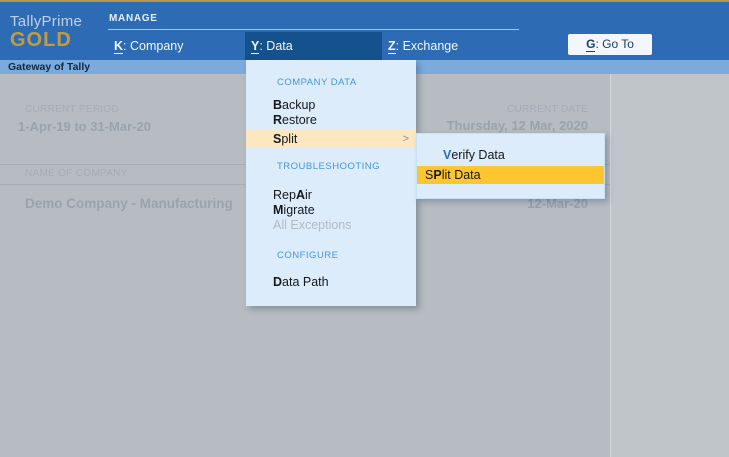  Describe the element at coordinates (278, 120) in the screenshot. I see `restore-hotkey: R` at that location.